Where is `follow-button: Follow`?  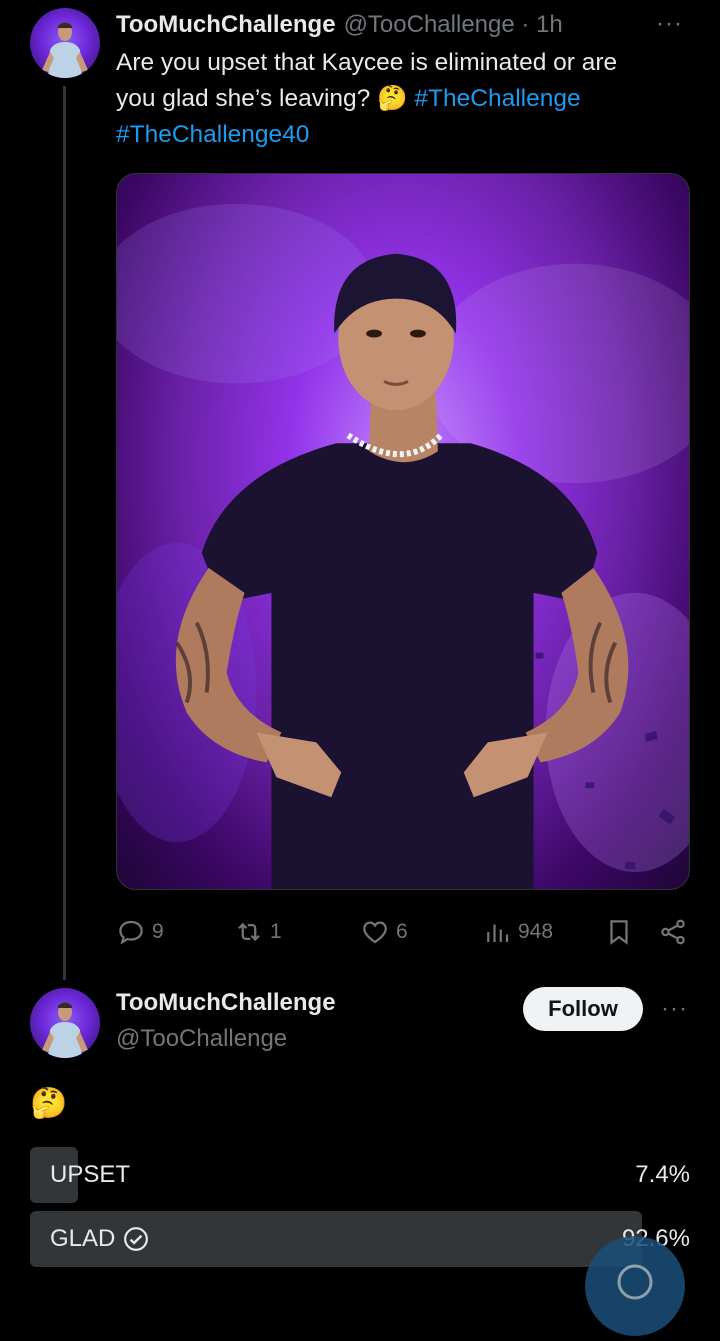 follow-button: Follow is located at coordinates (583, 1009).